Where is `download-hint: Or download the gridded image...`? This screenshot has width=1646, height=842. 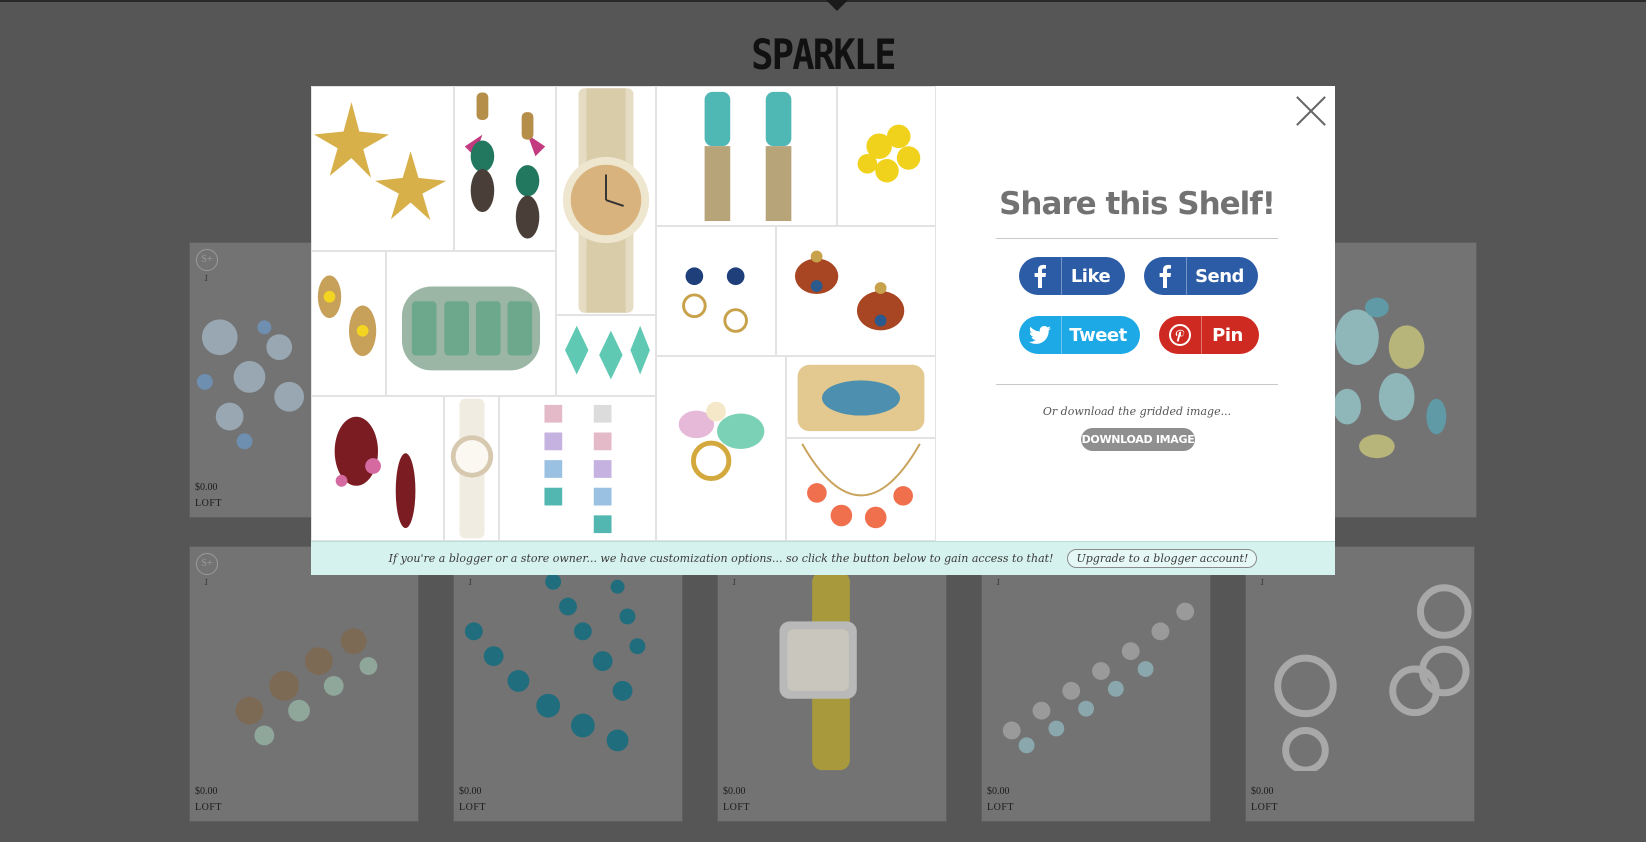 download-hint: Or download the gridded image... is located at coordinates (1137, 411).